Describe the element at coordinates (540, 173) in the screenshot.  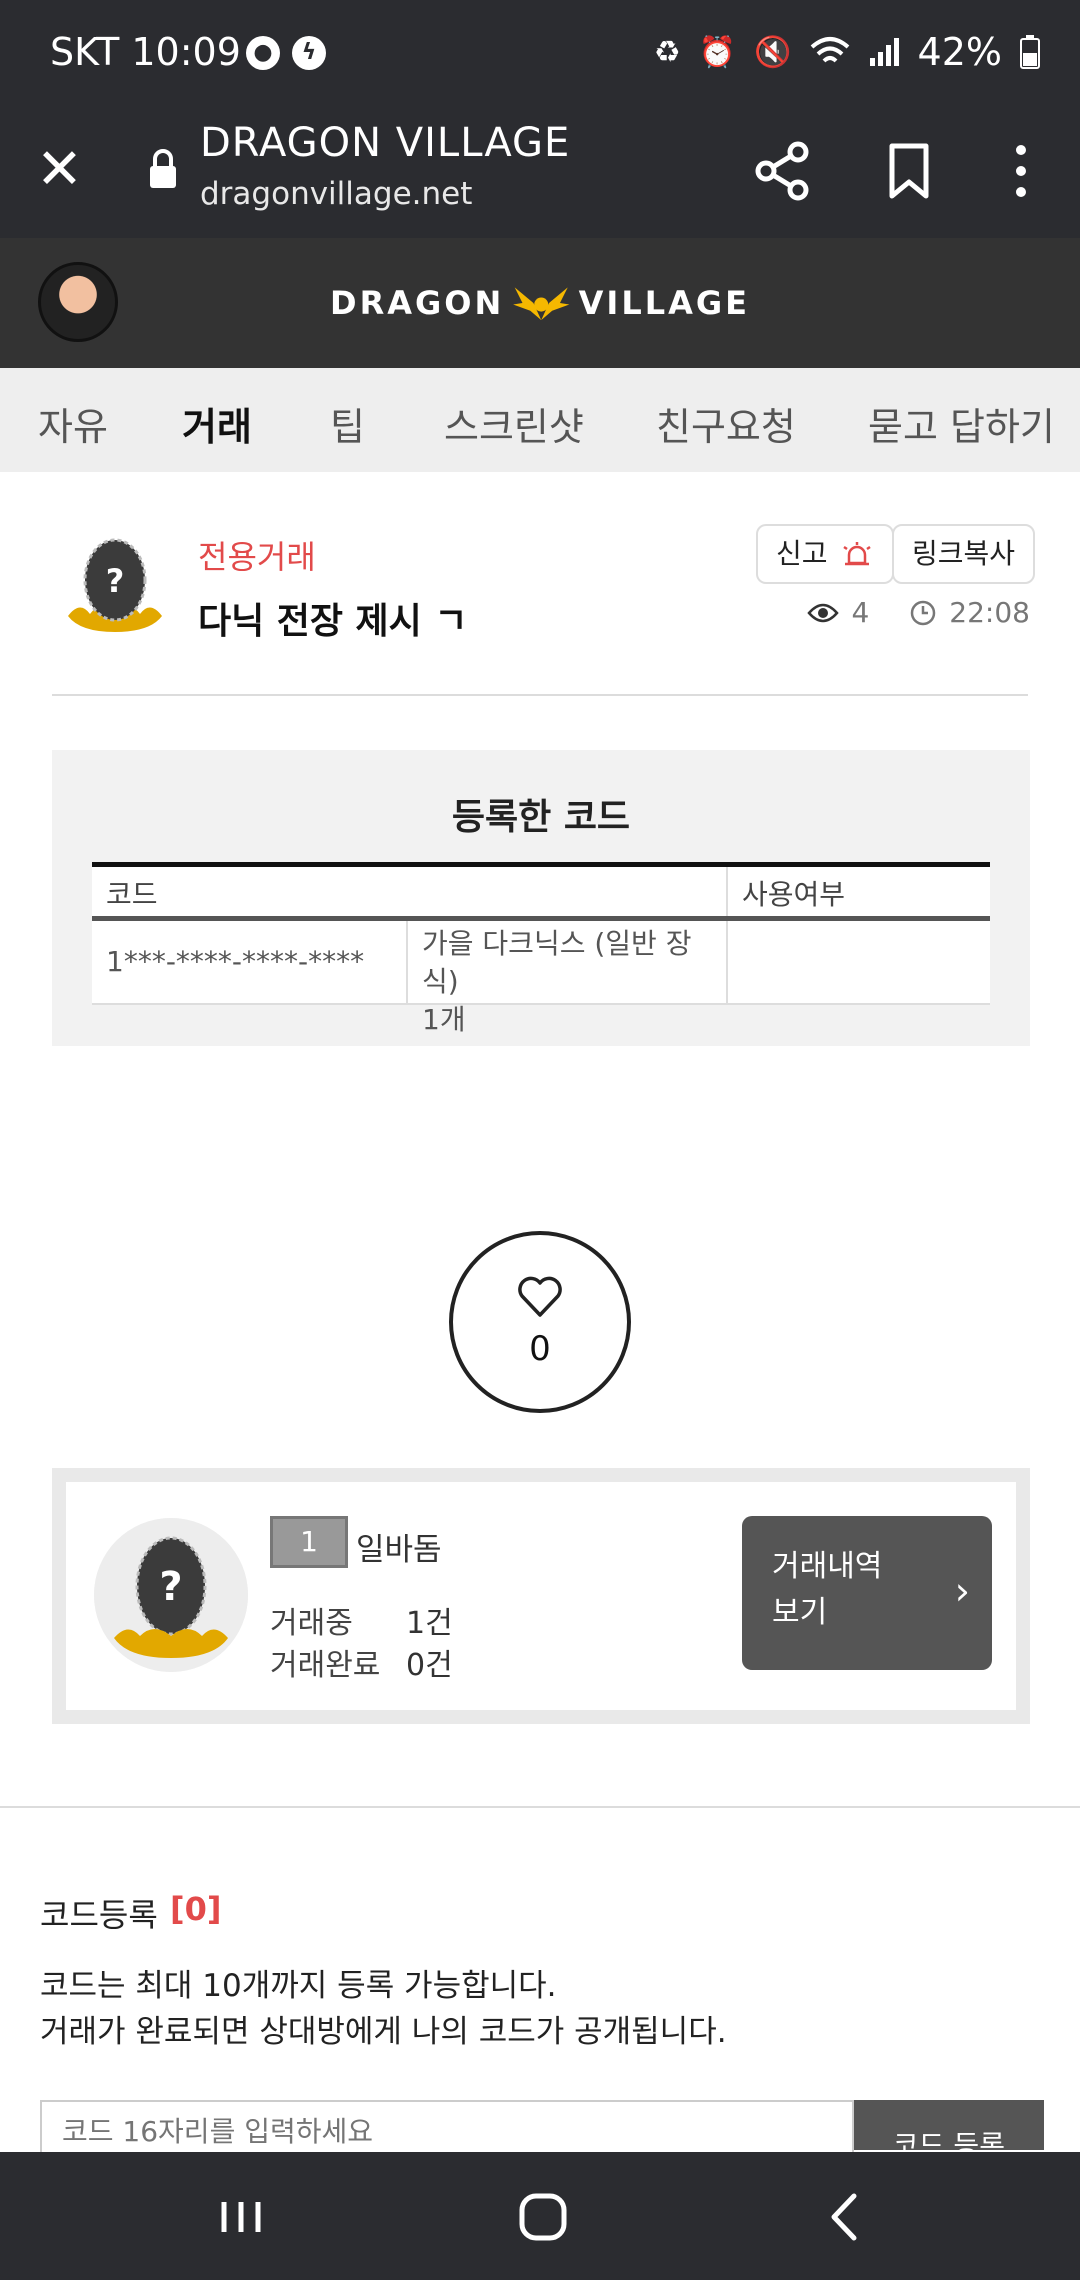
I see `browser-toolbar: ✕ DRAGON VILLAGE dragonvillage.net` at that location.